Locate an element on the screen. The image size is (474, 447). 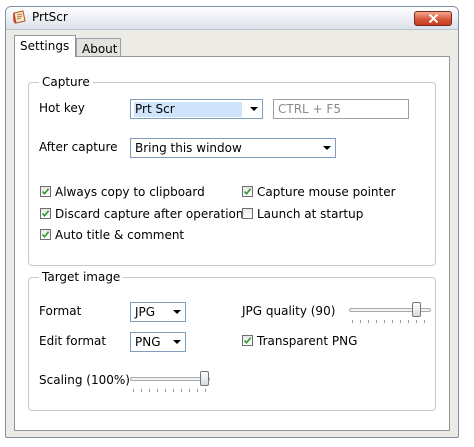
close-button is located at coordinates (433, 18).